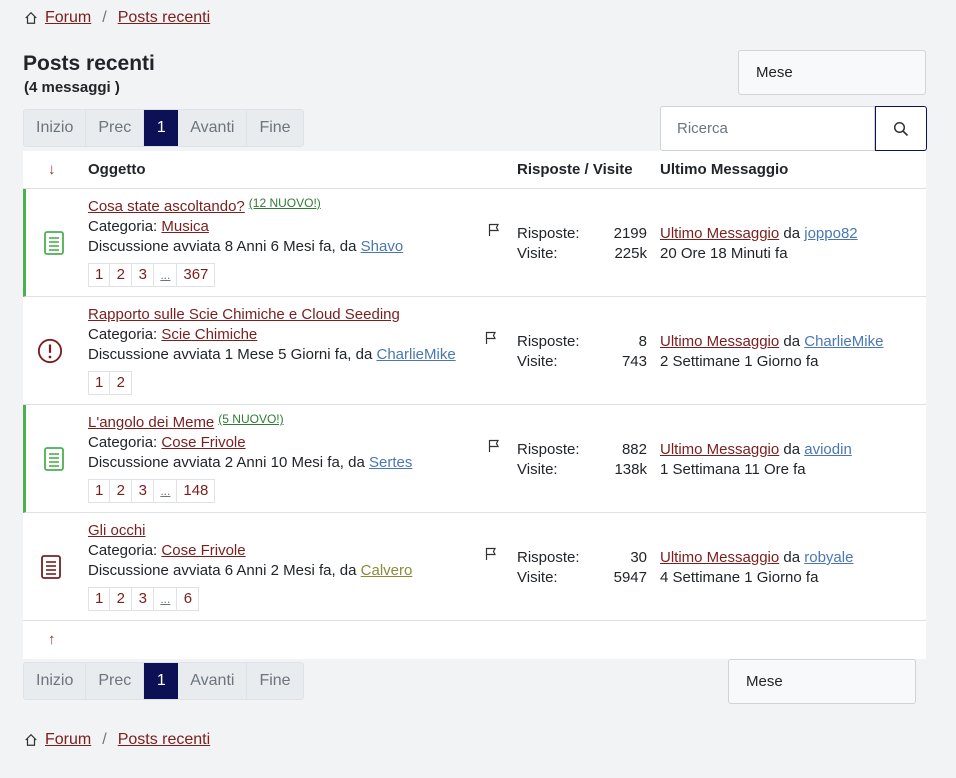 This screenshot has width=956, height=778. Describe the element at coordinates (245, 275) in the screenshot. I see `topic-pages: 1 2 3 ... 367` at that location.